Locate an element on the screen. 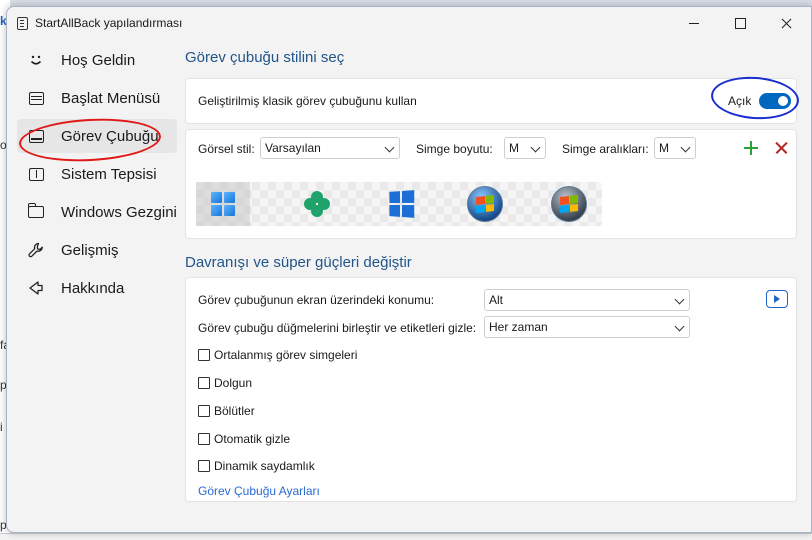 The width and height of the screenshot is (812, 540). checkbox-label: Bölütler is located at coordinates (234, 411).